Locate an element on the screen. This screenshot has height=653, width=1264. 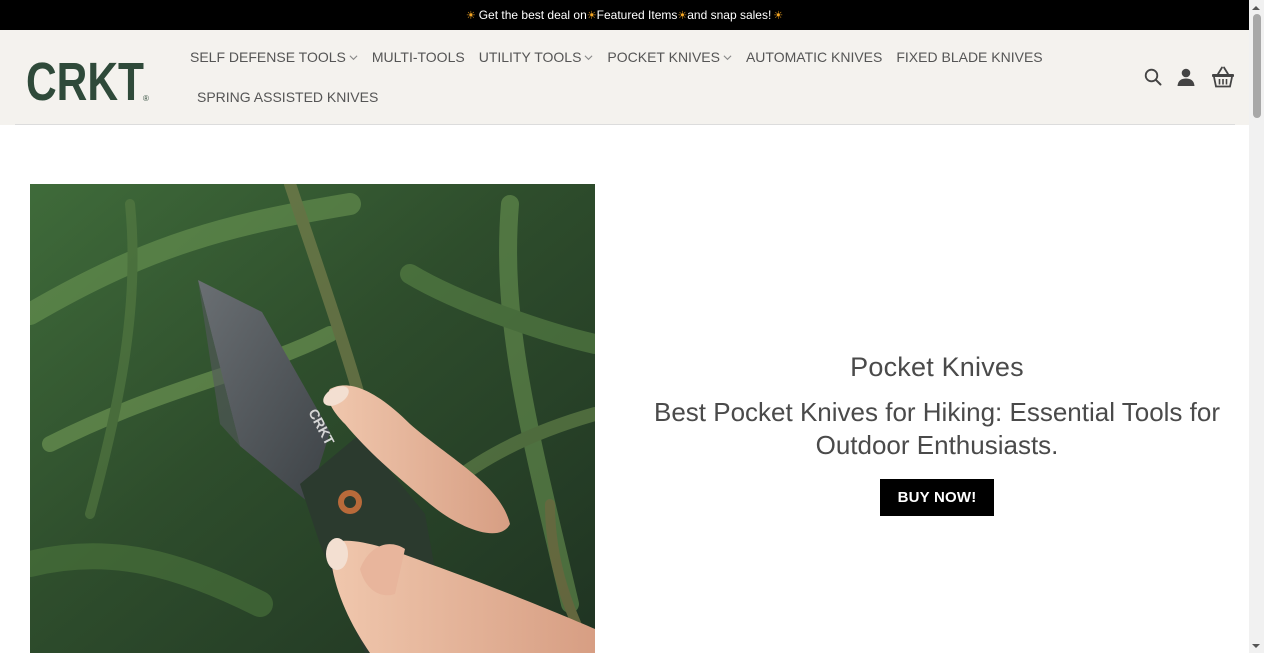
nav-pocket-knives: POCKET KNIVES is located at coordinates (669, 57).